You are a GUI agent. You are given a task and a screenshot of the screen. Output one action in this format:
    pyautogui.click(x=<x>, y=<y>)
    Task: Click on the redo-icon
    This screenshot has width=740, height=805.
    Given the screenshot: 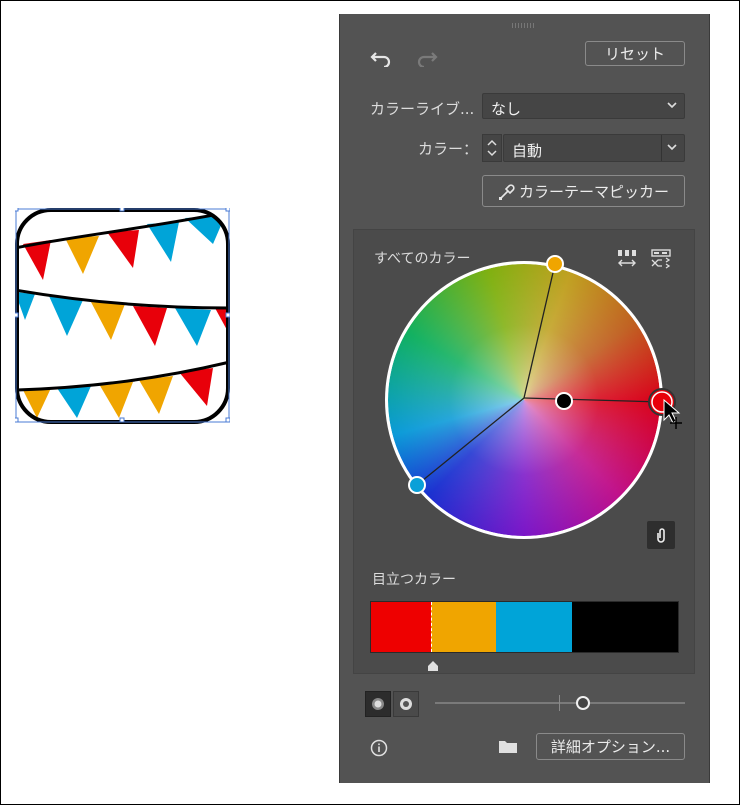 What is the action you would take?
    pyautogui.click(x=427, y=58)
    